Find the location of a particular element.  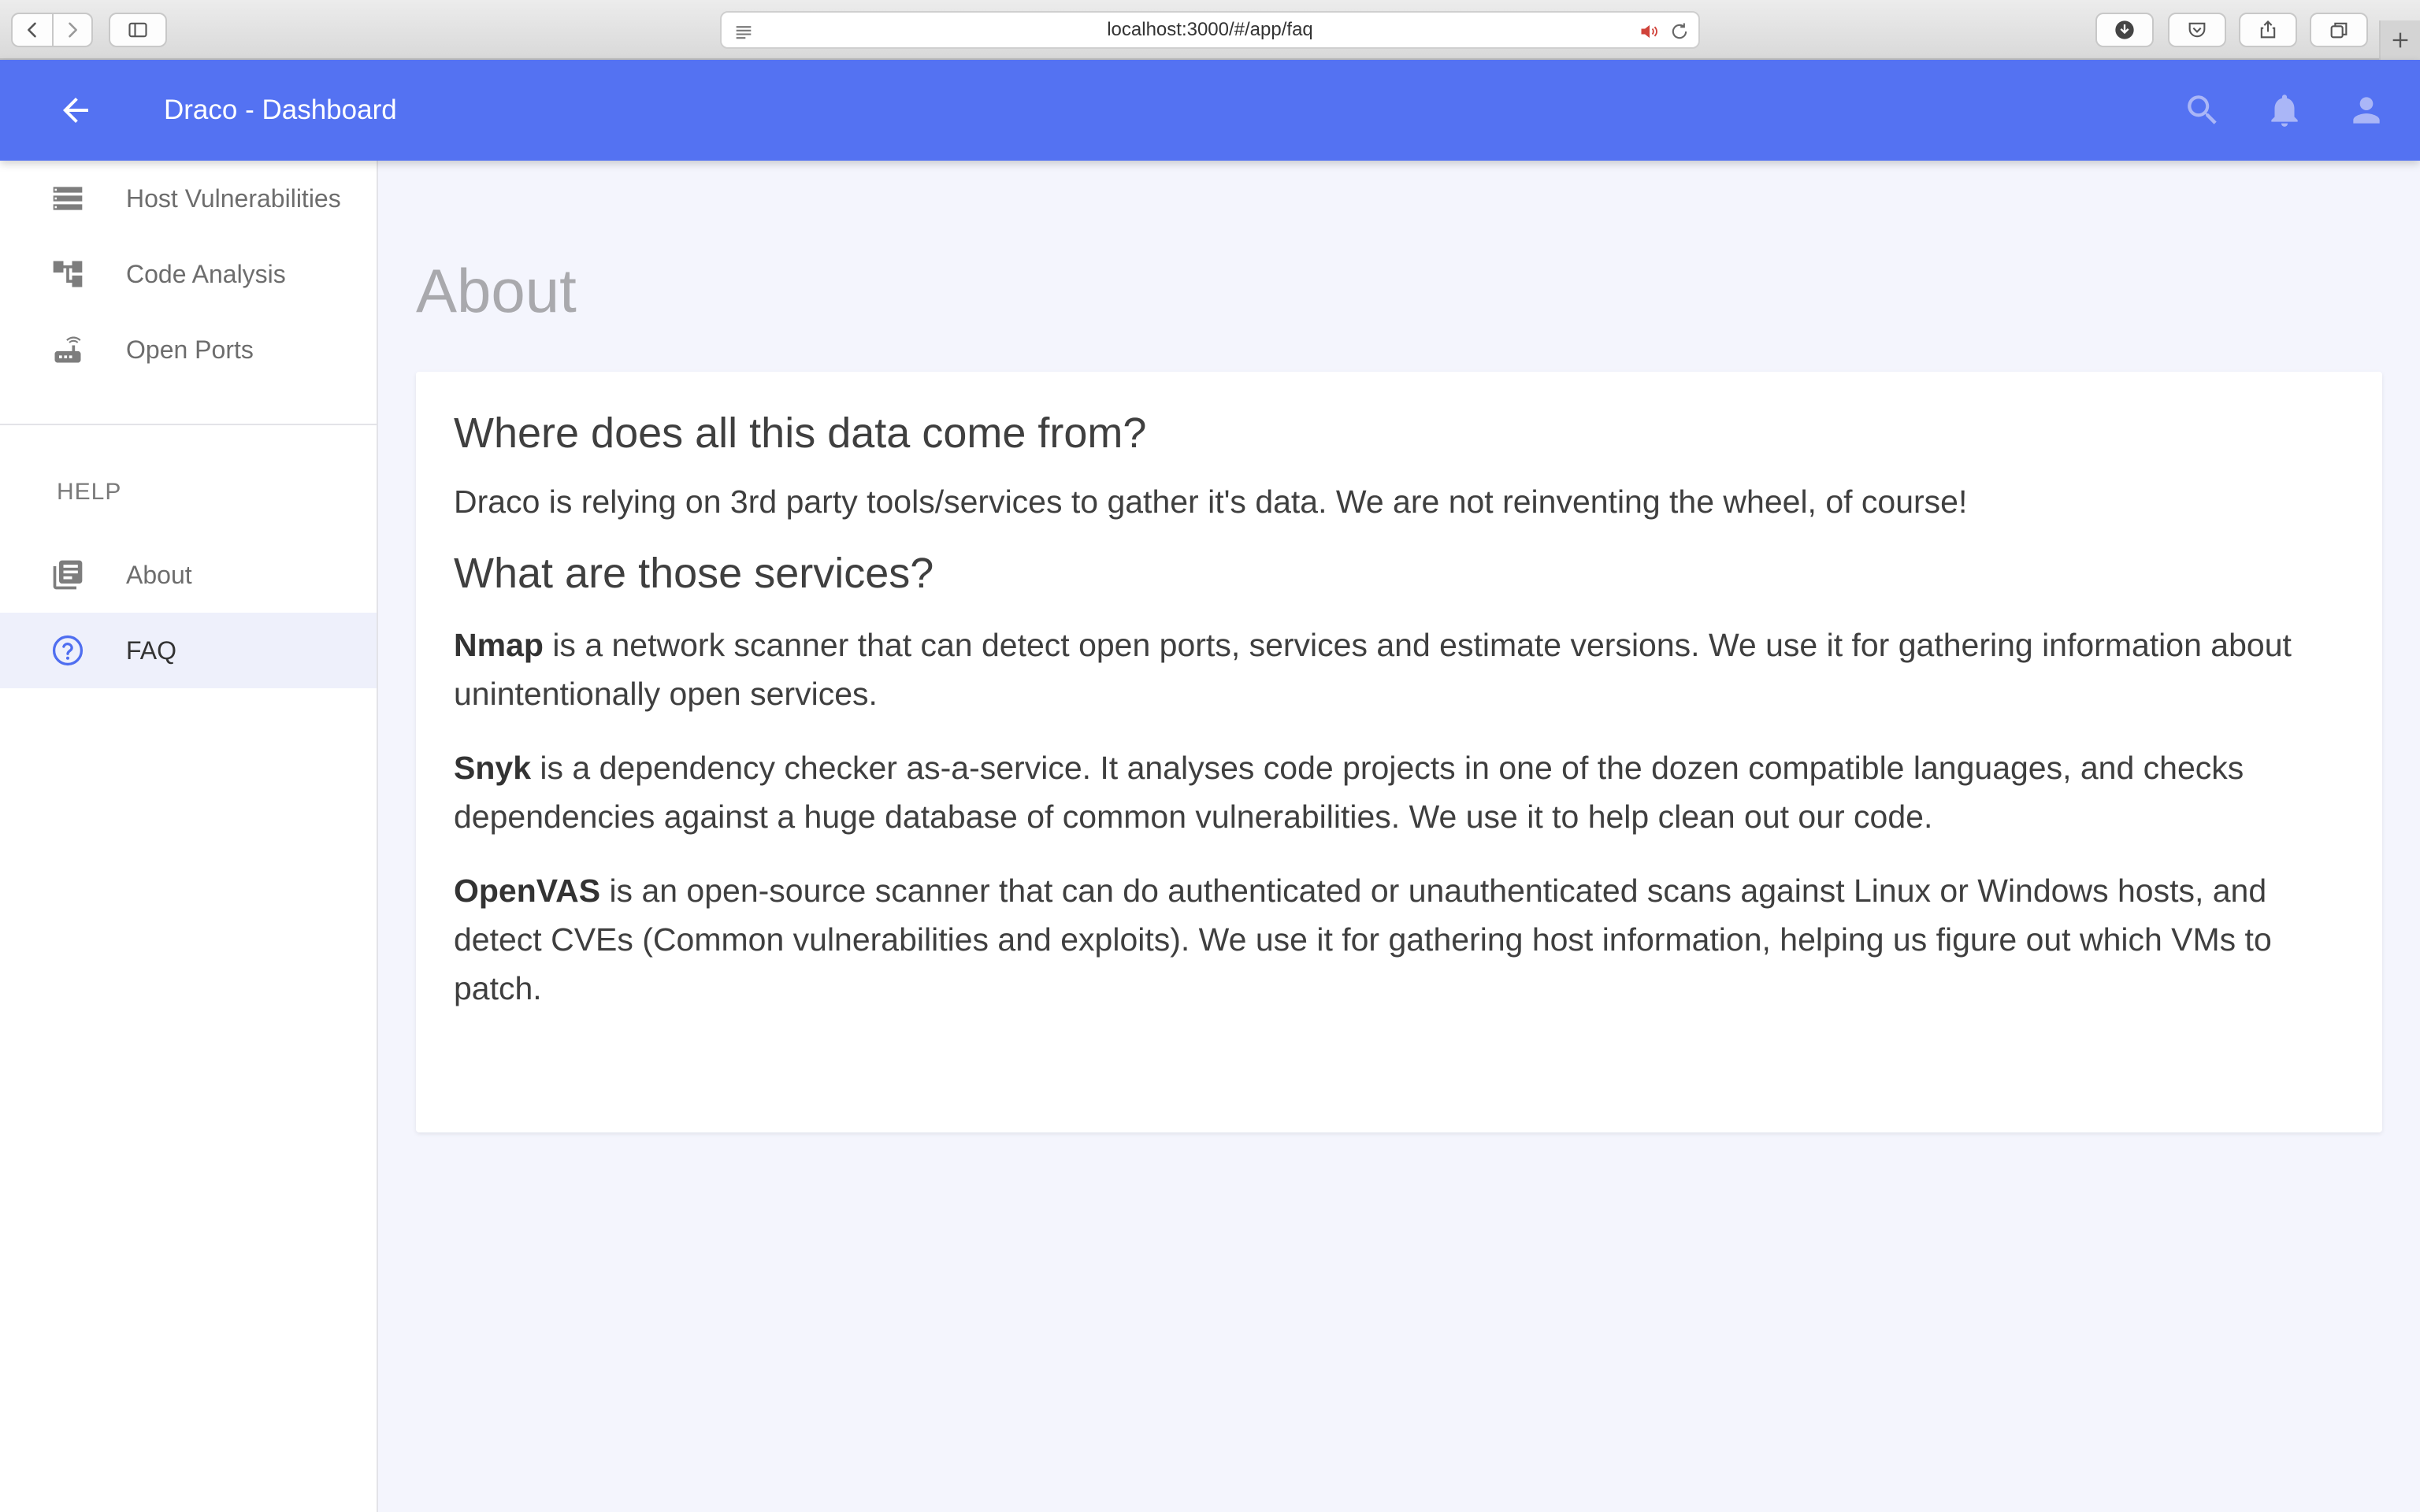

tabs-overview-button is located at coordinates (2339, 30).